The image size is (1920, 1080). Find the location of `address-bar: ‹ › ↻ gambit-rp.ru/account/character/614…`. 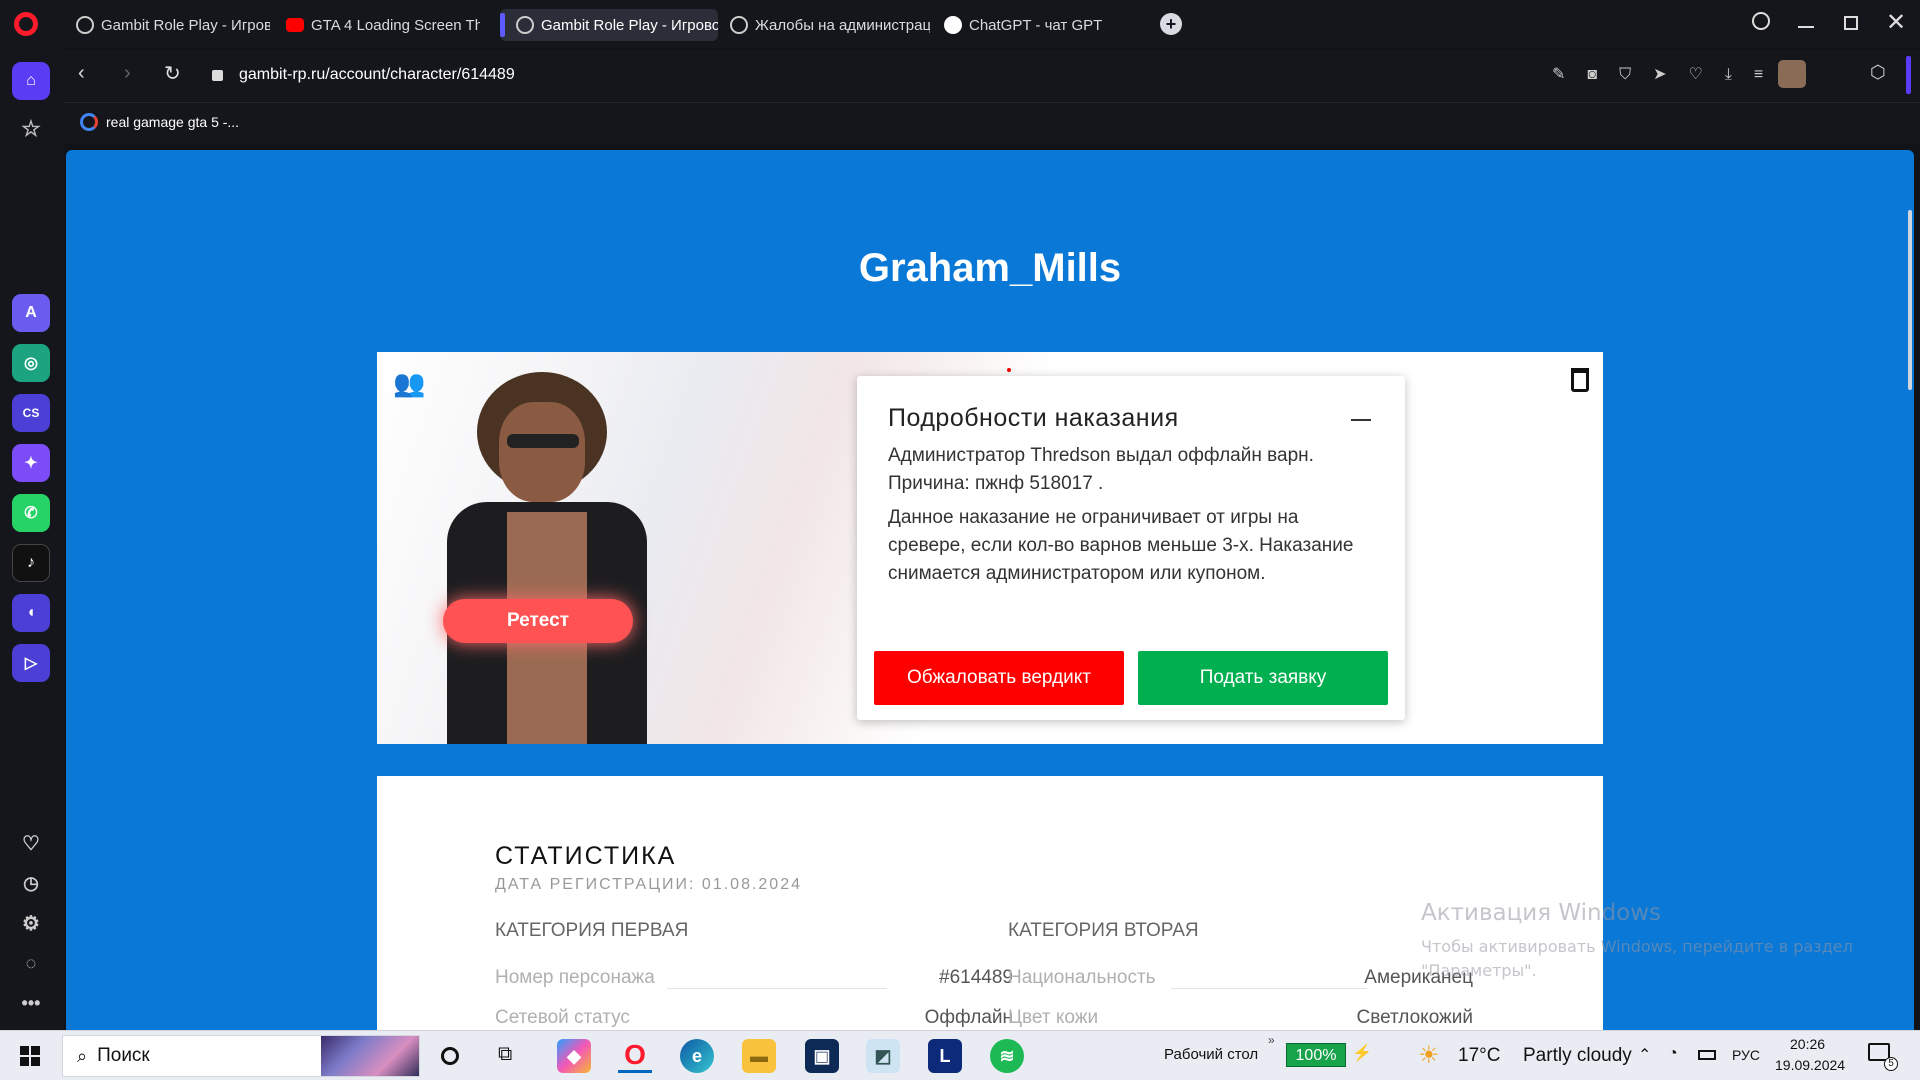

address-bar: ‹ › ↻ gambit-rp.ru/account/character/614… is located at coordinates (992, 75).